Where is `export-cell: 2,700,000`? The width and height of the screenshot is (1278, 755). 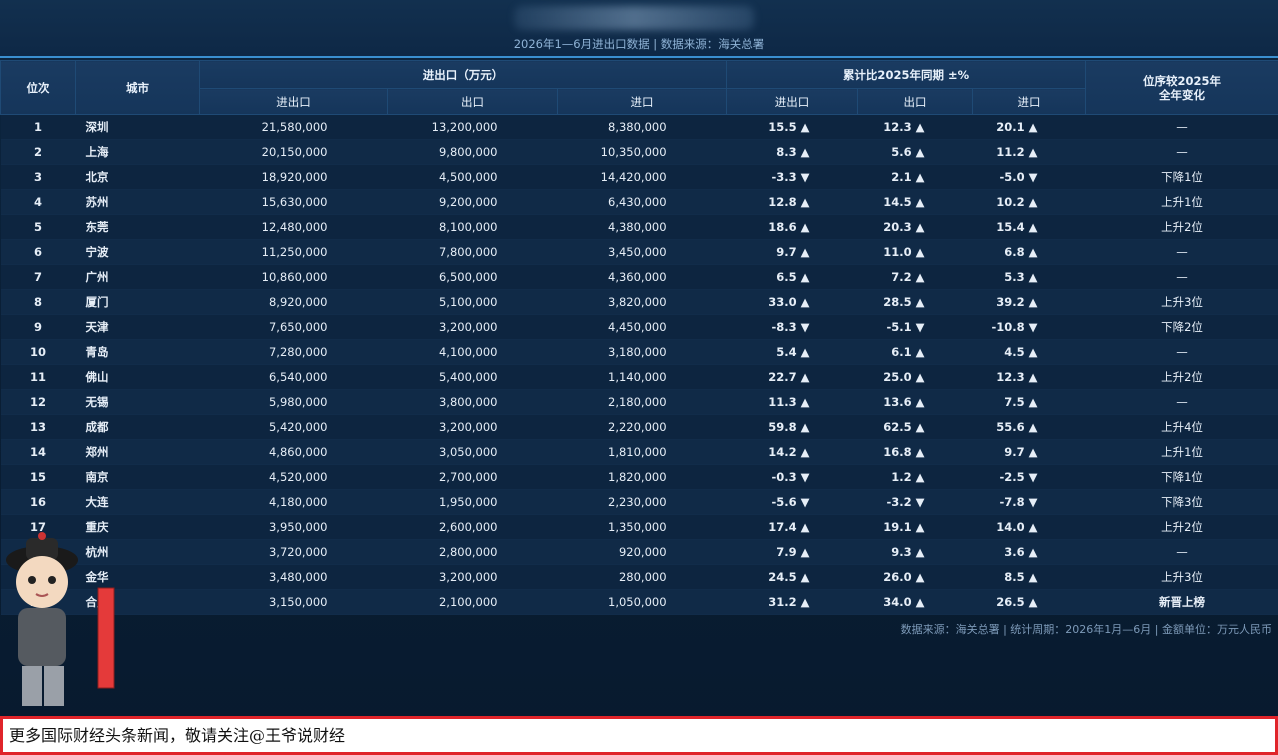 export-cell: 2,700,000 is located at coordinates (472, 477).